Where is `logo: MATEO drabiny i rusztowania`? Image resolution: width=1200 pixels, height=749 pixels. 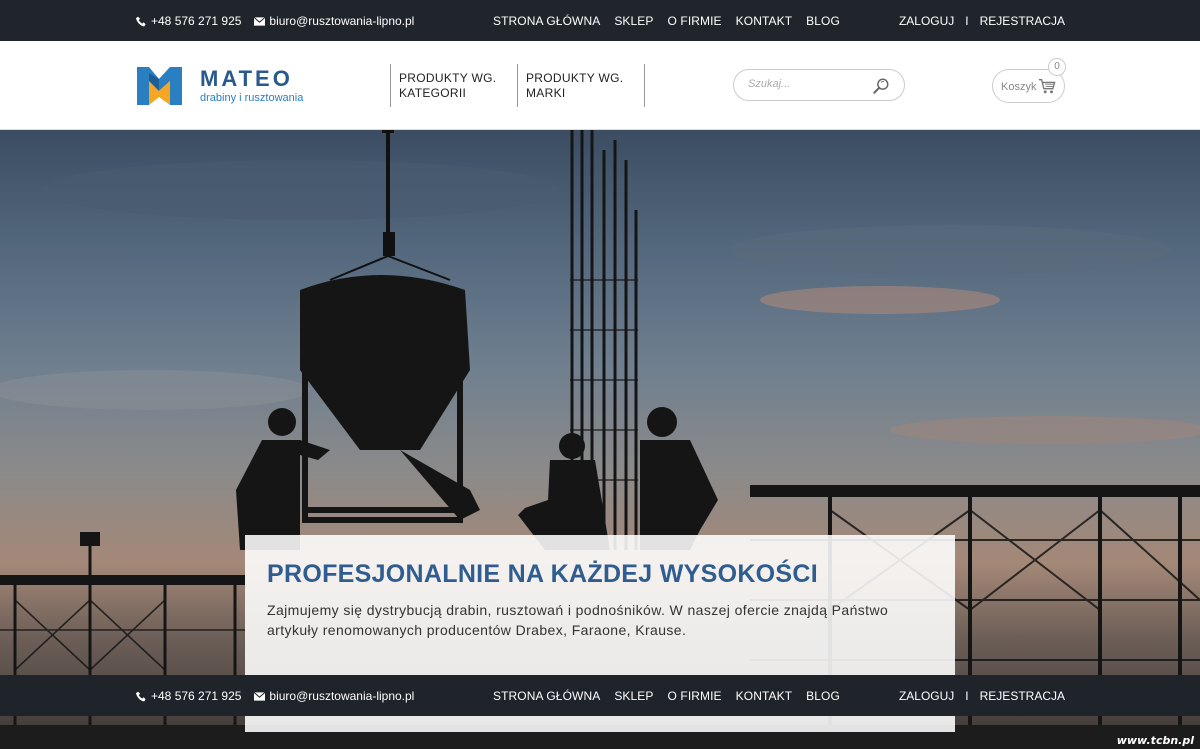
logo: MATEO drabiny i rusztowania is located at coordinates (220, 85).